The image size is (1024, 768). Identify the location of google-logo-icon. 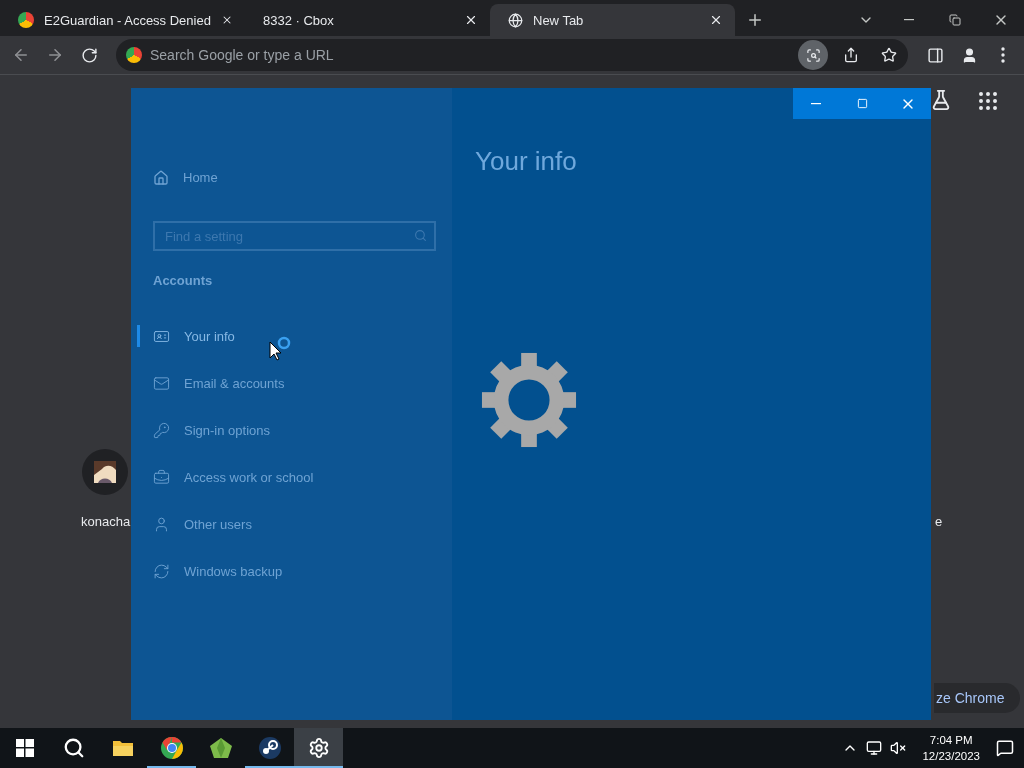
(134, 55).